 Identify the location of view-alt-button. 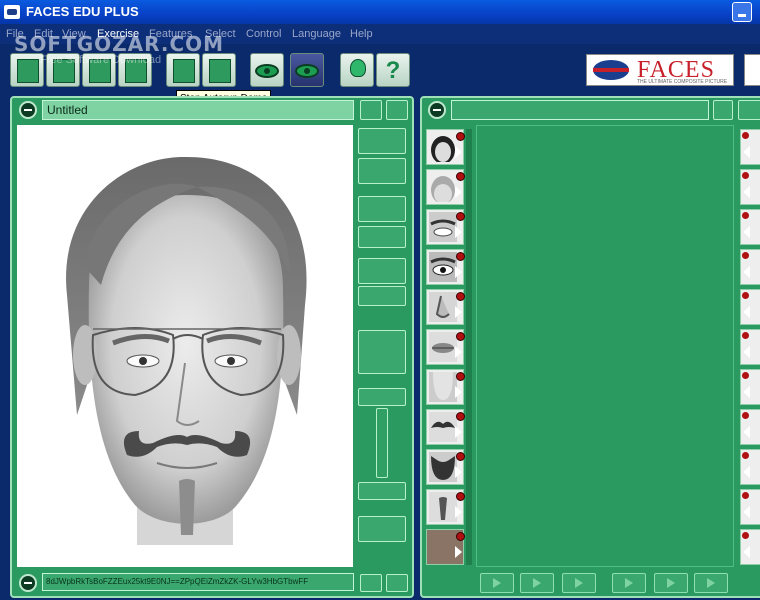
(307, 70).